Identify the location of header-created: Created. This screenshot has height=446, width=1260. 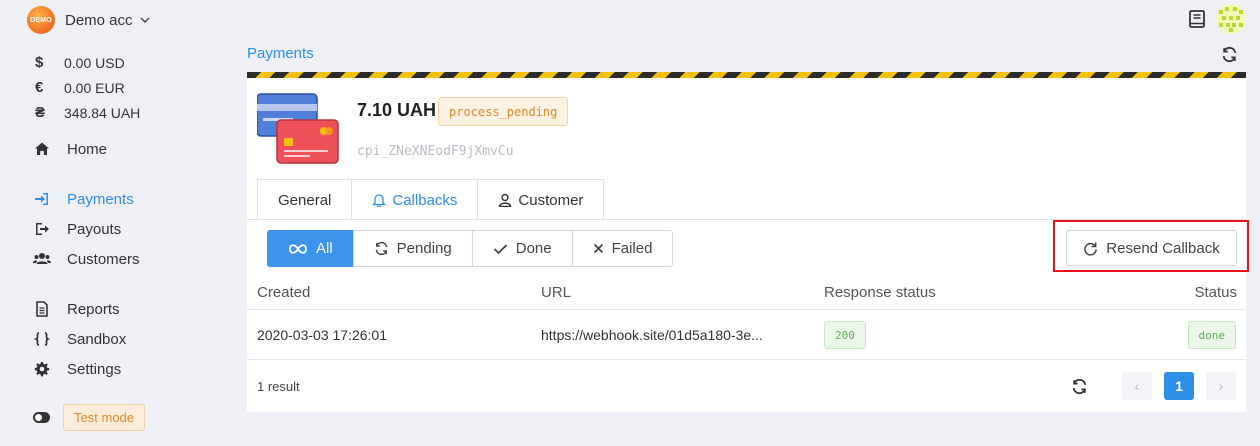
(284, 292).